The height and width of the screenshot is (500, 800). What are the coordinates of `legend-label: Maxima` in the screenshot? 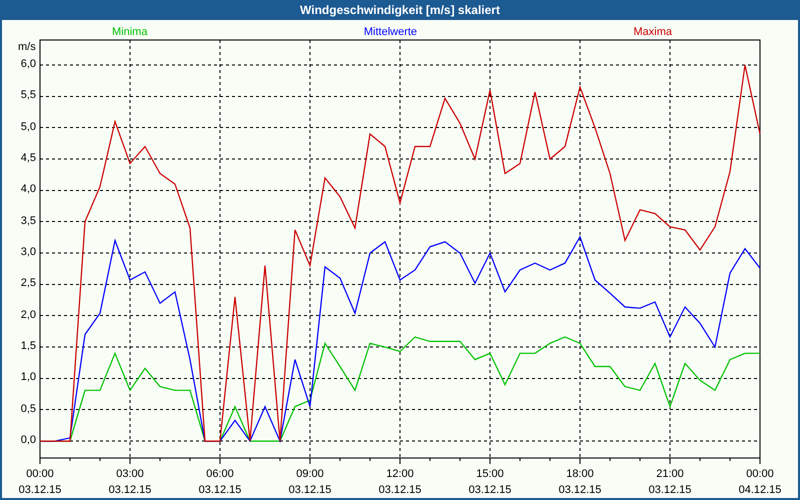 It's located at (652, 32).